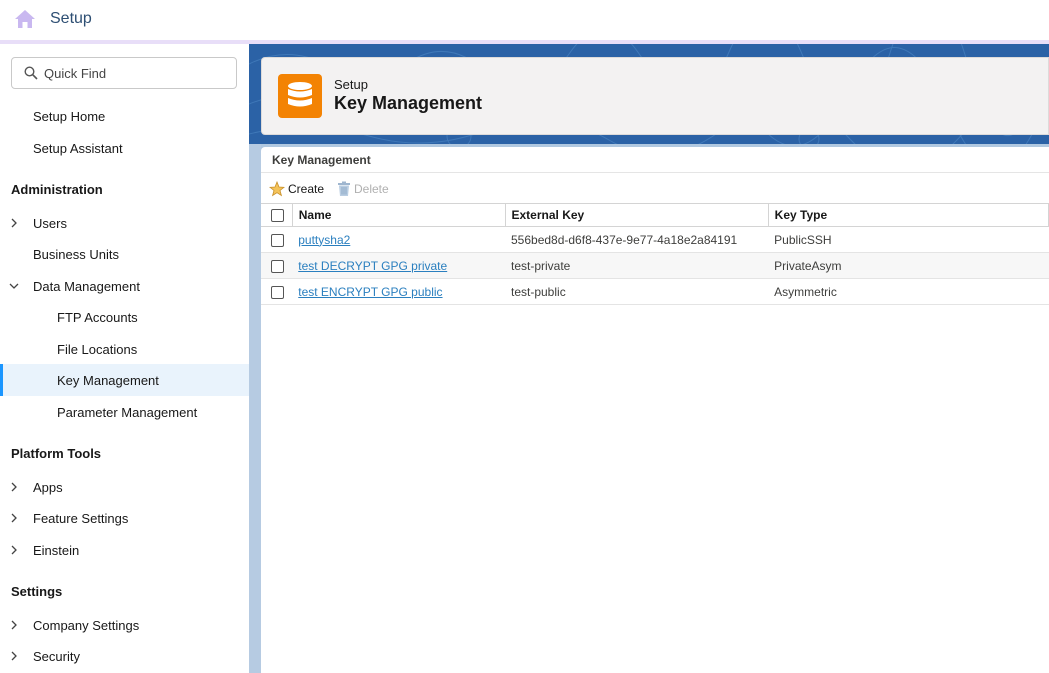  What do you see at coordinates (408, 103) in the screenshot?
I see `page-title: Key Management` at bounding box center [408, 103].